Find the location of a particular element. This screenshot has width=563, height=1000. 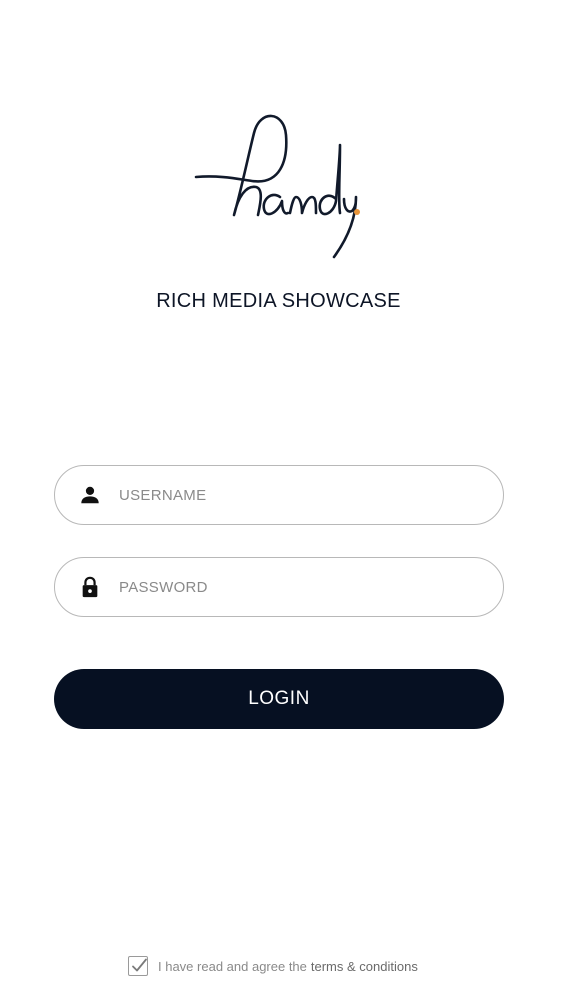

lock-icon is located at coordinates (90, 587).